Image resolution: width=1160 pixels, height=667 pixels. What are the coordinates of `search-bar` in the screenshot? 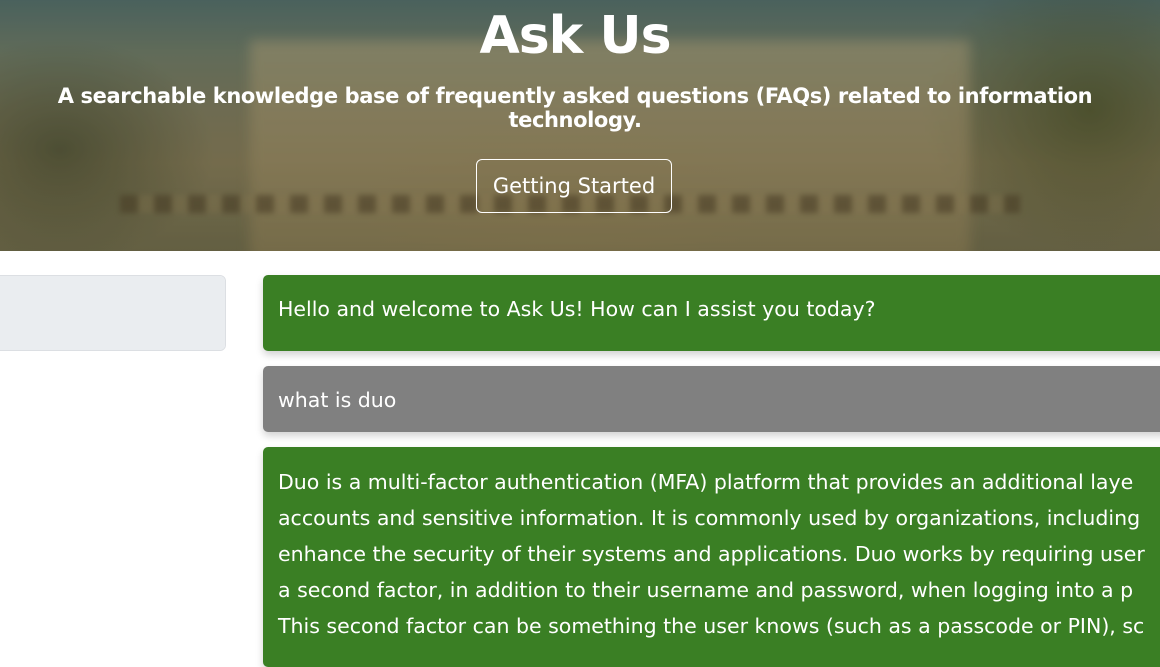 It's located at (113, 313).